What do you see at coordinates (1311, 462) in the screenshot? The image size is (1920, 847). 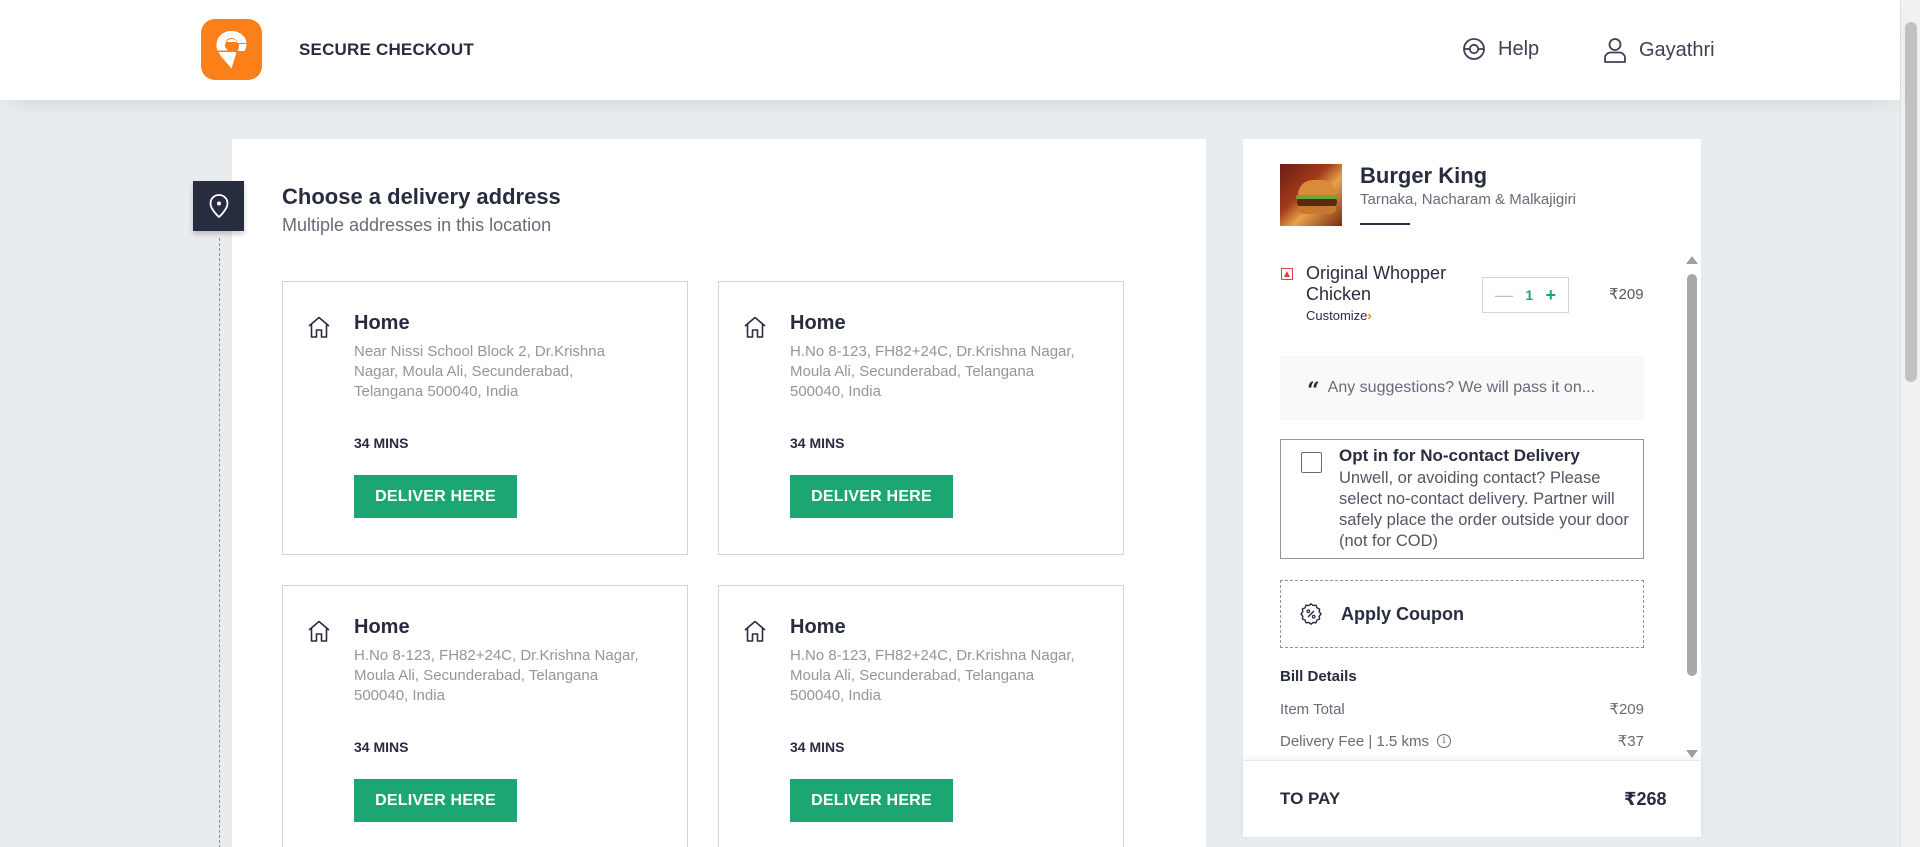 I see `no-contact-checkbox` at bounding box center [1311, 462].